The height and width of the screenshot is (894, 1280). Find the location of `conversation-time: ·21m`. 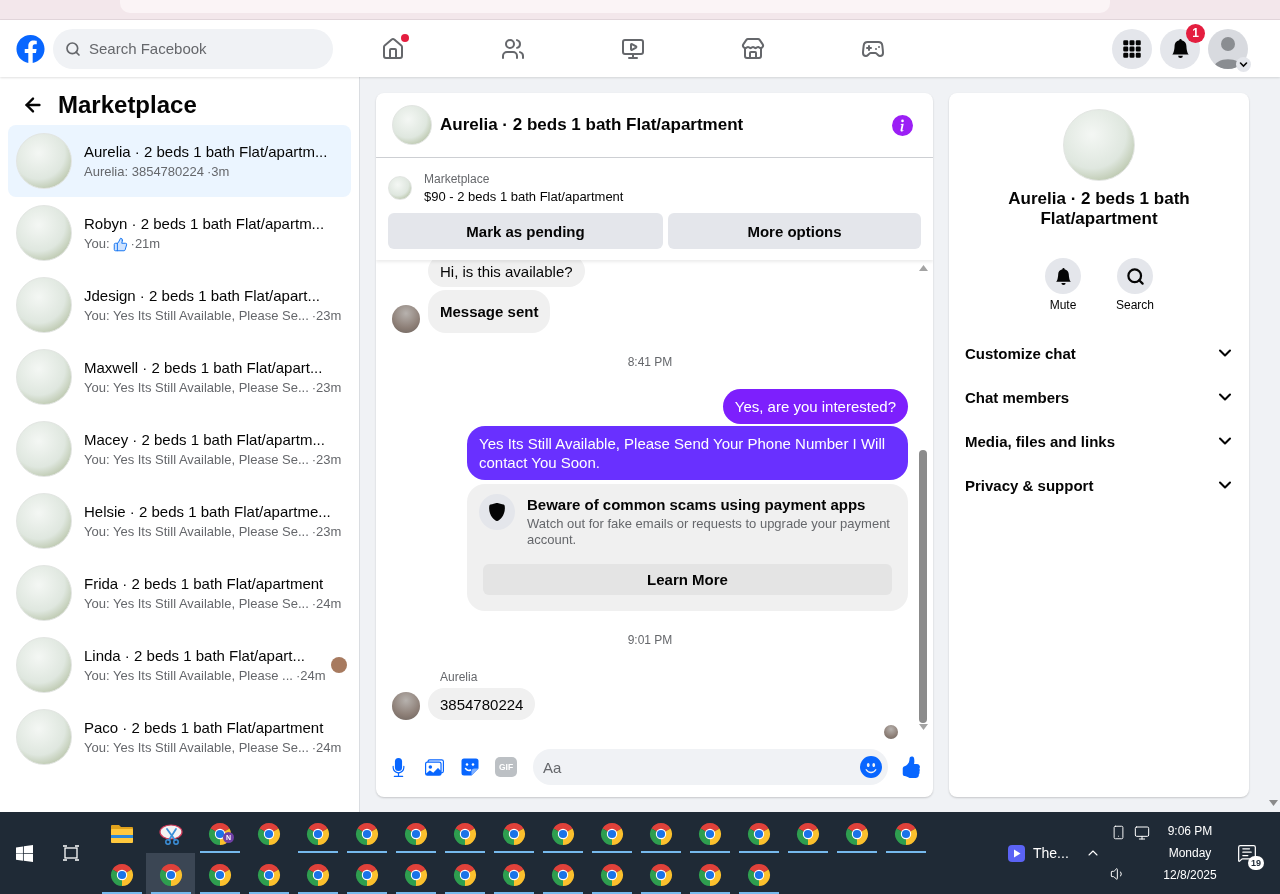

conversation-time: ·21m is located at coordinates (145, 244).